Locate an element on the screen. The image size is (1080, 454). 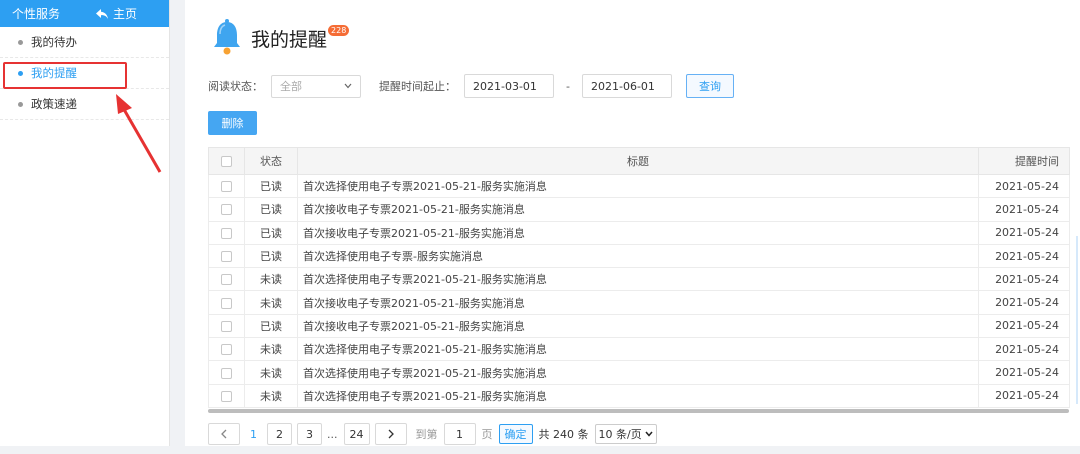
sidebar-item-label: 我的待办 is located at coordinates (54, 42).